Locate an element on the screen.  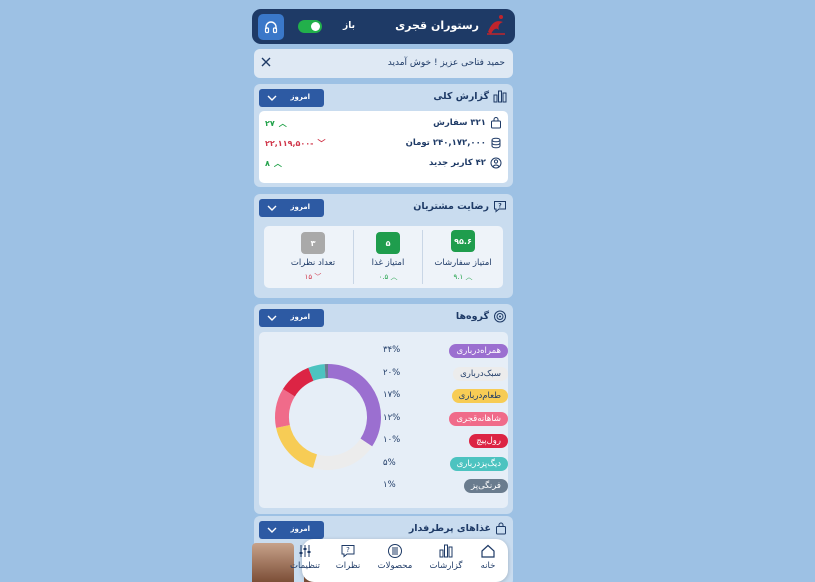
restaurant-name: رستوران قجری is located at coordinates (437, 25).